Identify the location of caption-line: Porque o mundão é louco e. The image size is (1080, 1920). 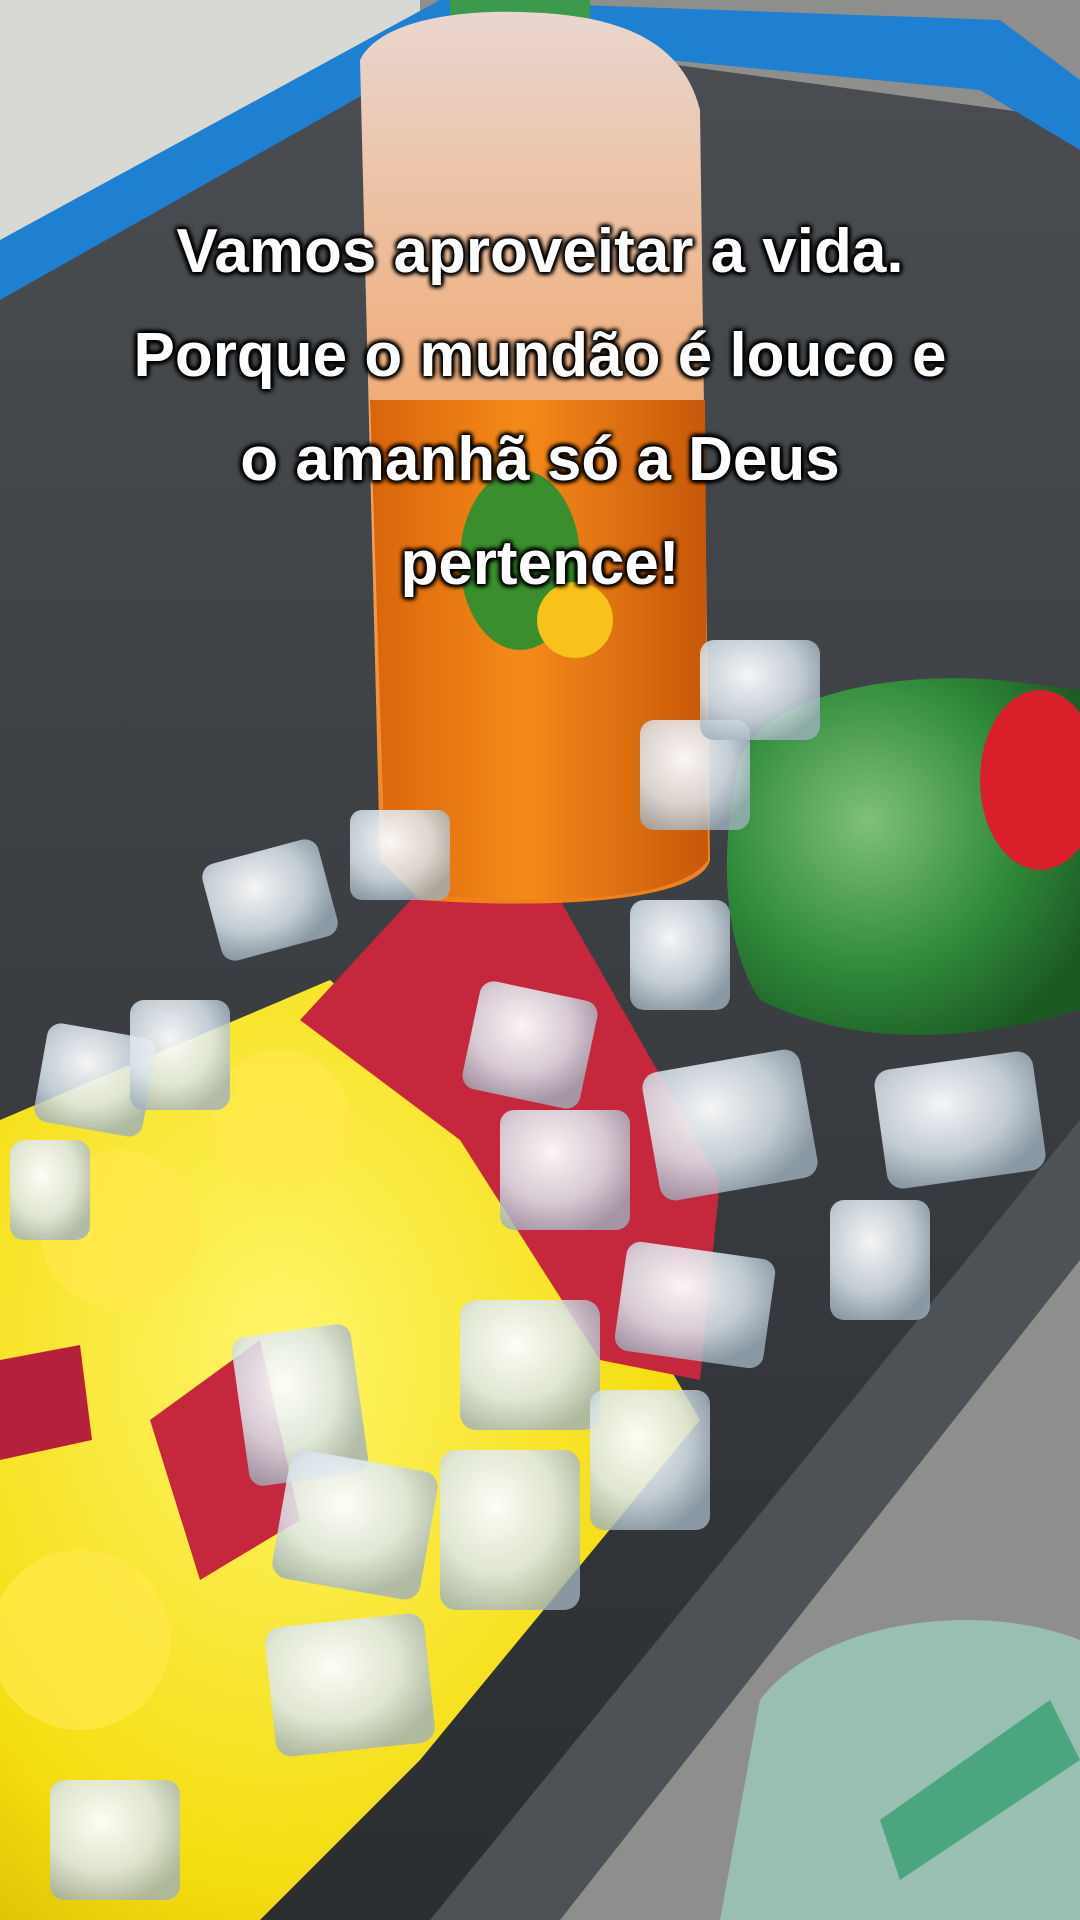
(540, 355).